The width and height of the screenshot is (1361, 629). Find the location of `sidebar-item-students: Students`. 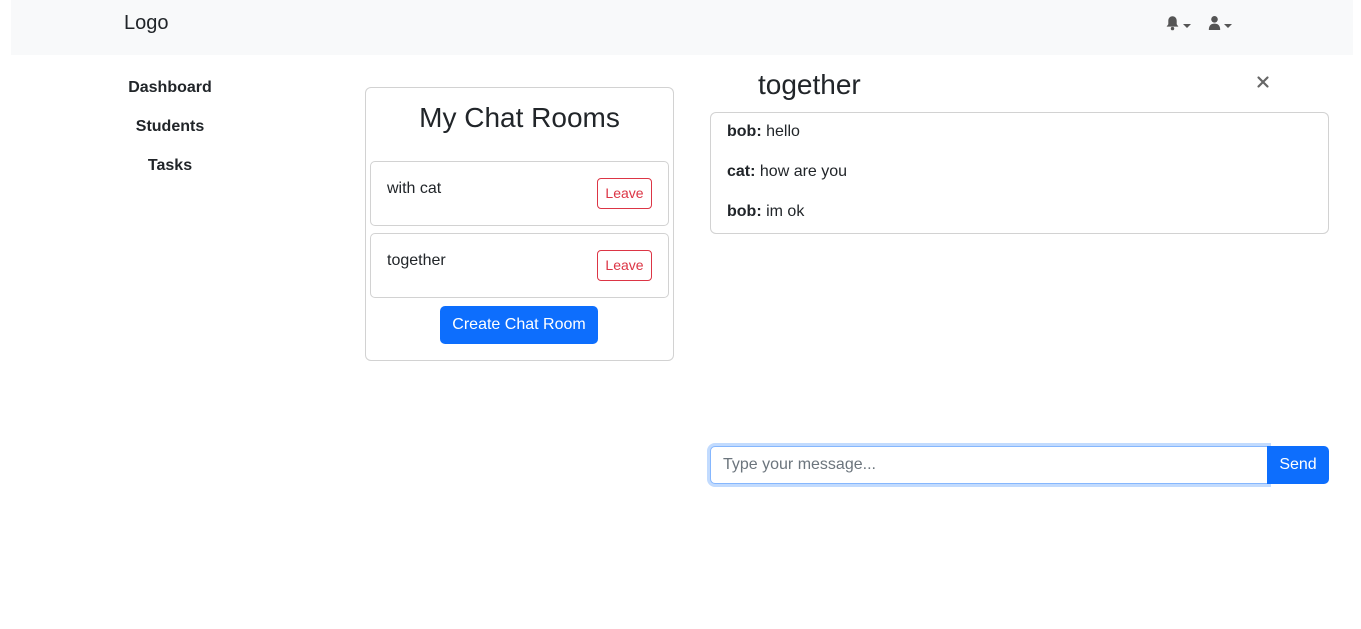

sidebar-item-students: Students is located at coordinates (170, 128).